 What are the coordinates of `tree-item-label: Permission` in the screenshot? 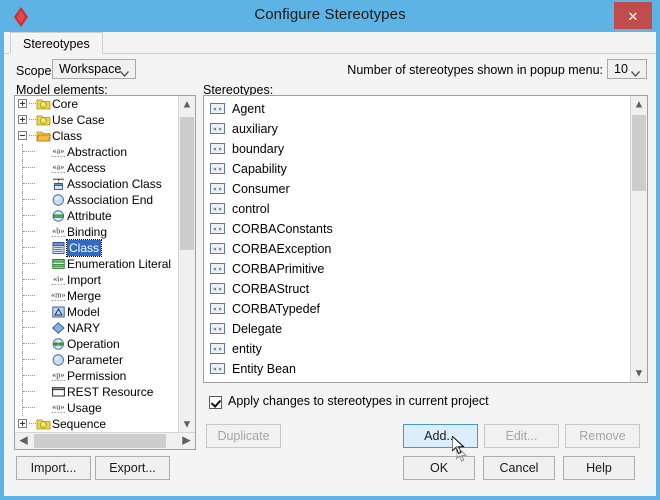 It's located at (97, 376).